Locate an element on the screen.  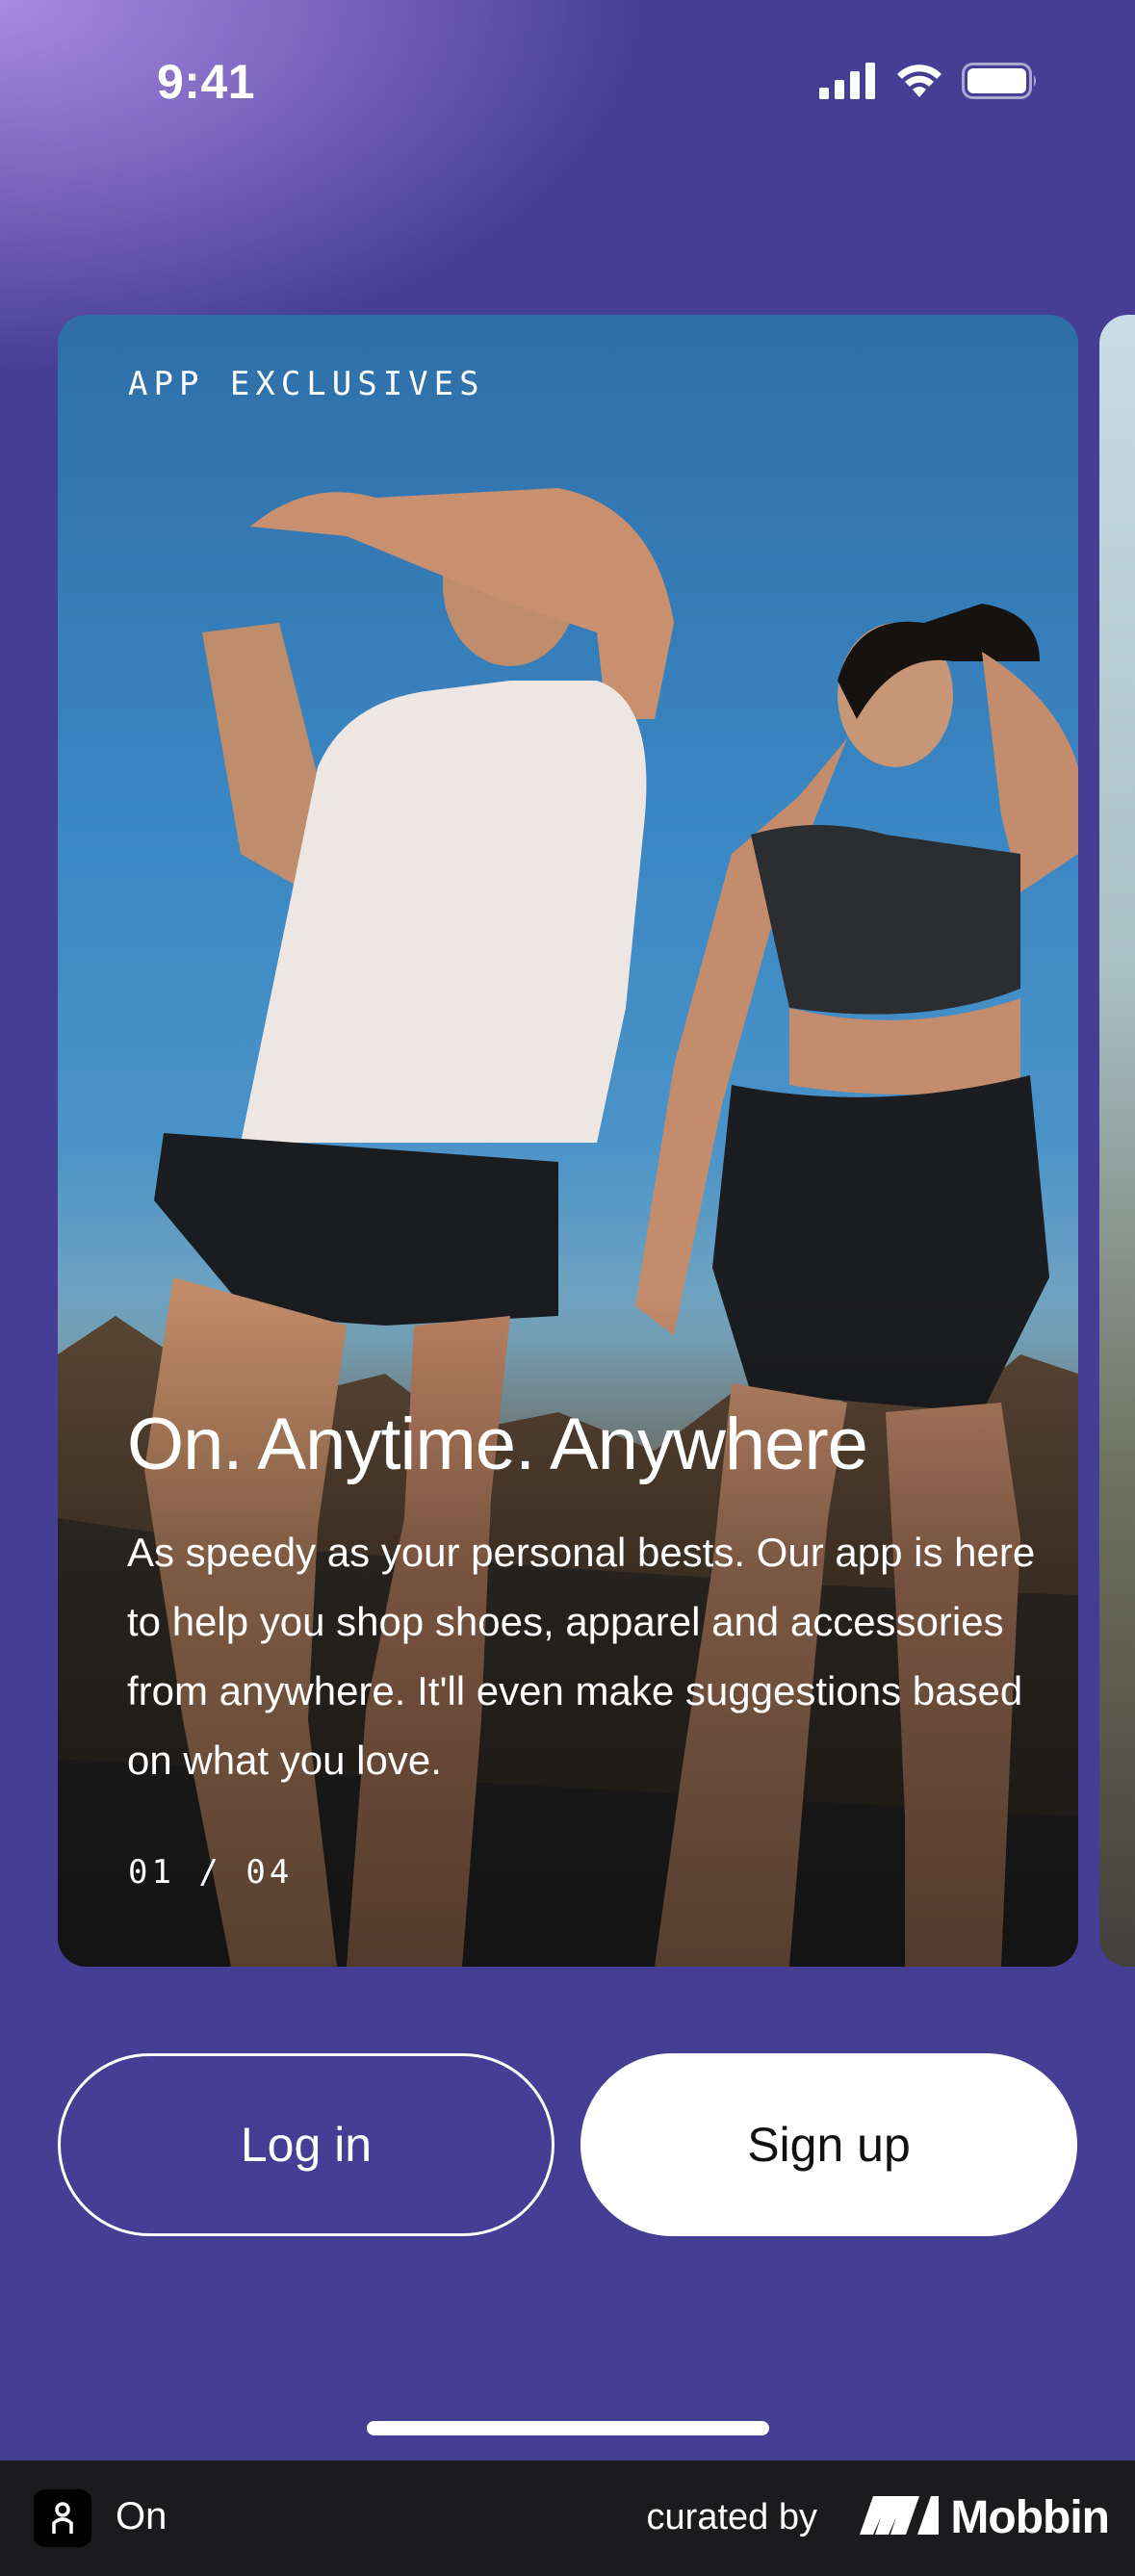
card-title: On. Anytime. Anywhere is located at coordinates (497, 1445).